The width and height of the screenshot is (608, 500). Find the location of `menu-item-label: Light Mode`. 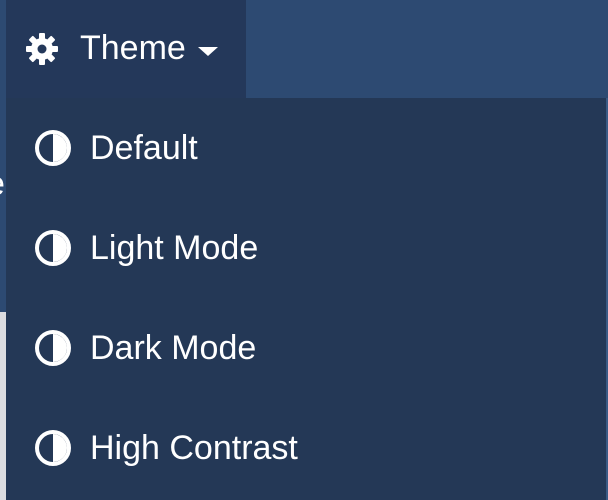

menu-item-label: Light Mode is located at coordinates (174, 248).